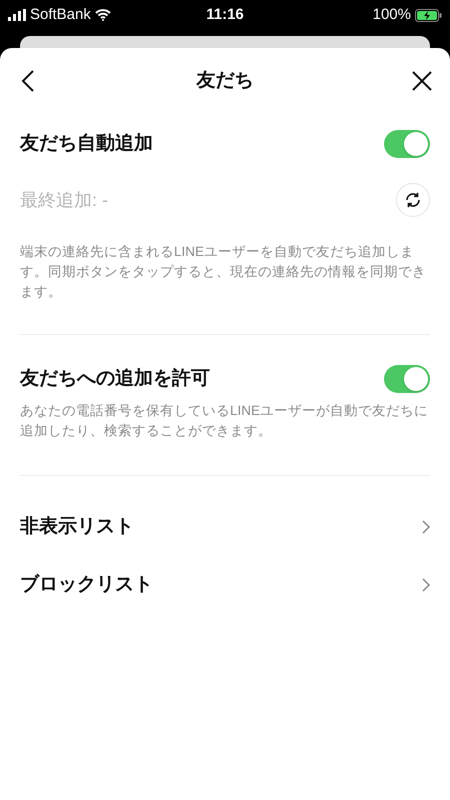 The image size is (450, 800). I want to click on clock-time: 11:16, so click(225, 14).